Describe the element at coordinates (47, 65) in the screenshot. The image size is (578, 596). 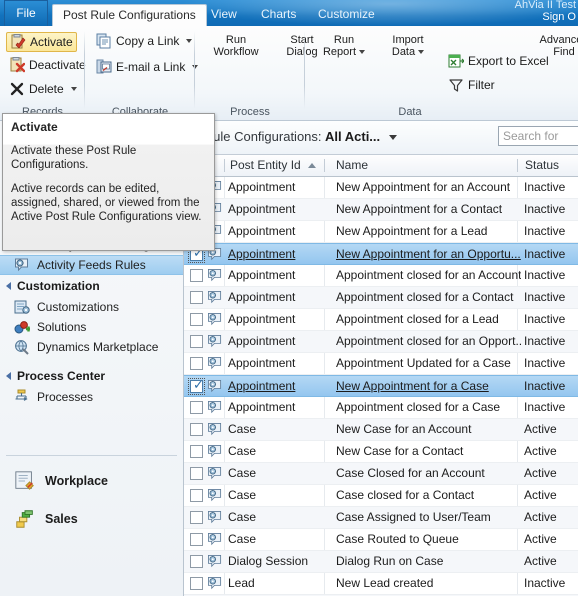
I see `deactivate-button: Deactivate` at that location.